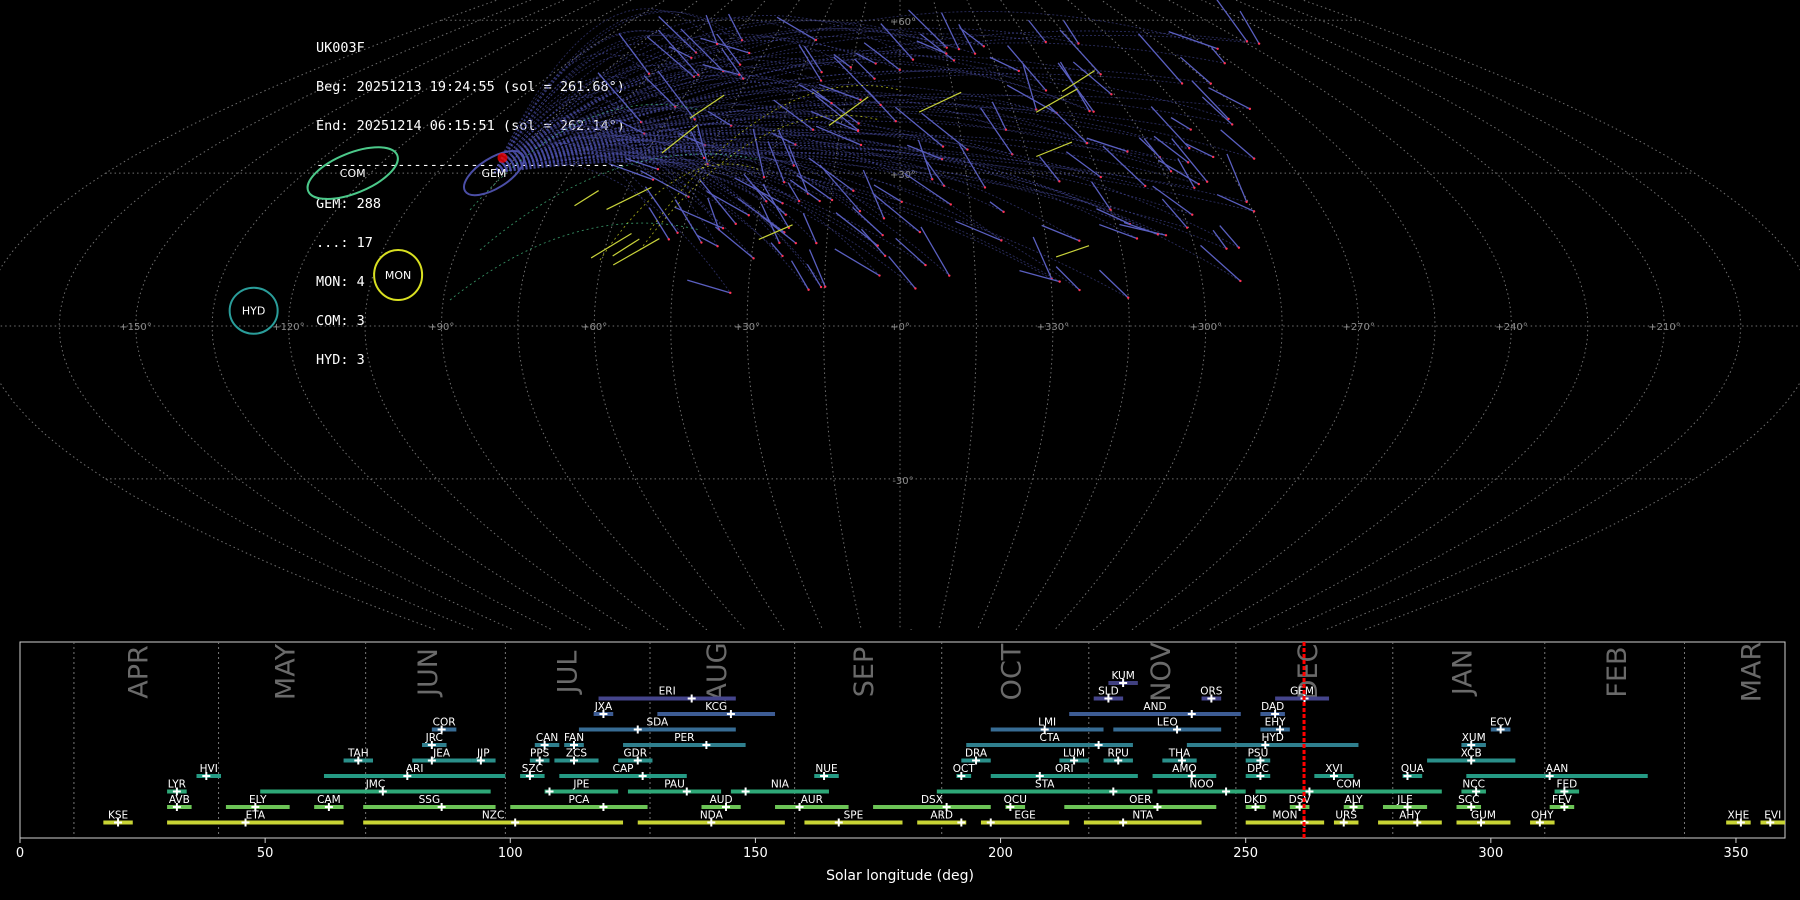 This screenshot has height=900, width=1800. What do you see at coordinates (568, 673) in the screenshot?
I see `month-label-jul: JUL` at bounding box center [568, 673].